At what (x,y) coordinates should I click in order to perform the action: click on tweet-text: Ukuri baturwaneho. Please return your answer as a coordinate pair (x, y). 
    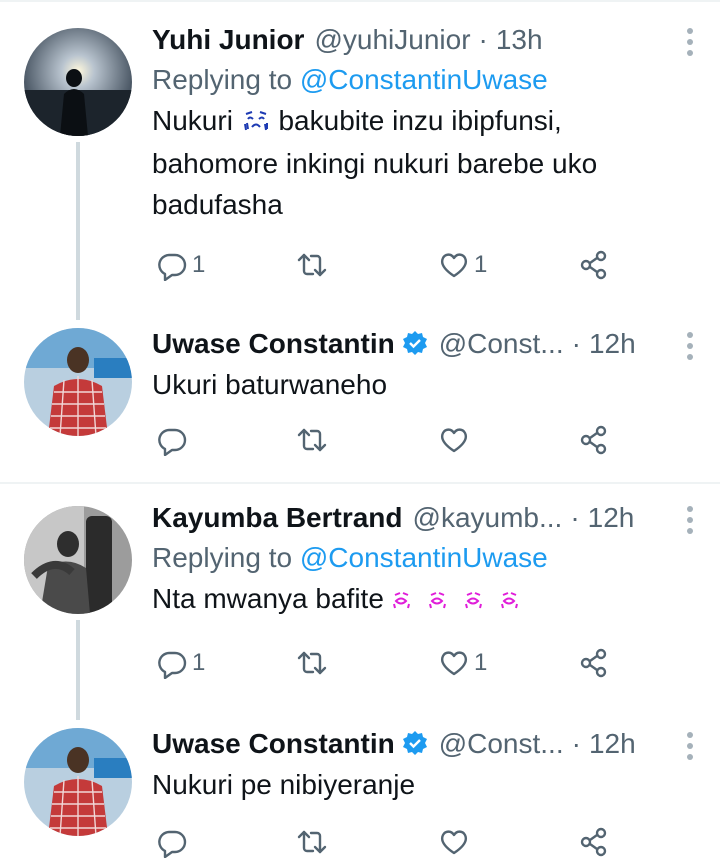
    Looking at the image, I should click on (270, 384).